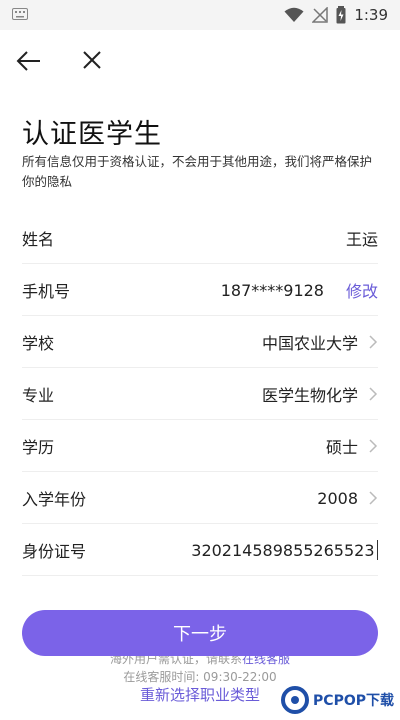  I want to click on next-step-button: 下一步, so click(200, 633).